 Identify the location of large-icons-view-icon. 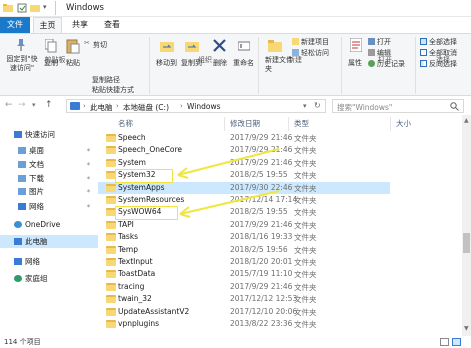
(456, 342).